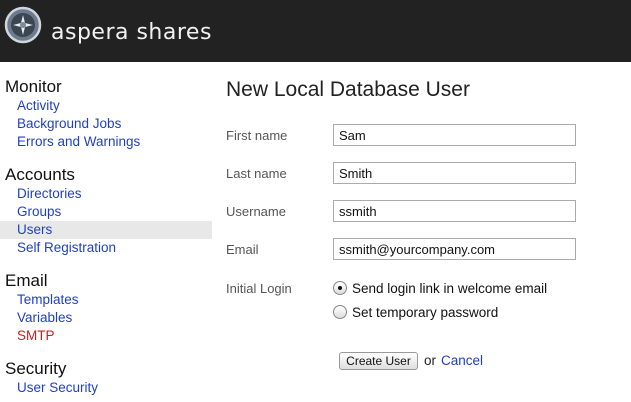 The image size is (631, 402). What do you see at coordinates (454, 135) in the screenshot?
I see `first-name-input` at bounding box center [454, 135].